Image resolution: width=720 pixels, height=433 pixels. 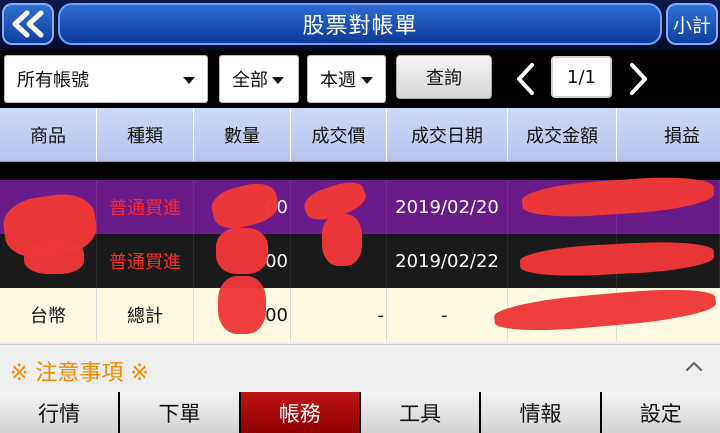 I want to click on filter-bar: 所有帳號 全部 本週 查詢 1/1, so click(x=360, y=79).